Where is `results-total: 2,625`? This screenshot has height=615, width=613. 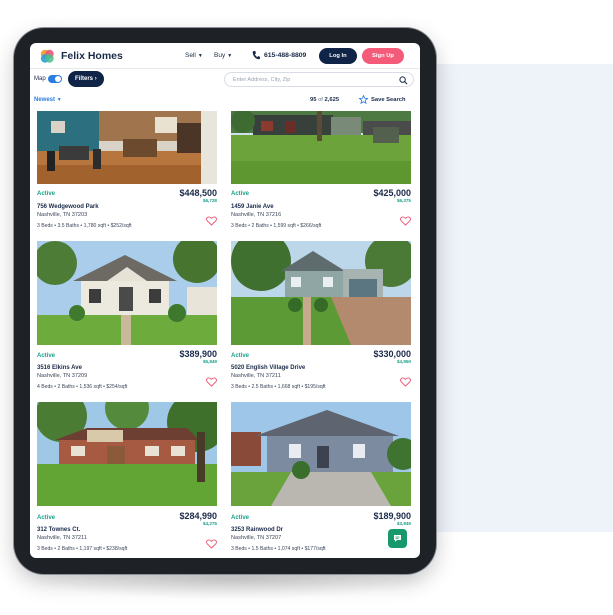 results-total: 2,625 is located at coordinates (332, 100).